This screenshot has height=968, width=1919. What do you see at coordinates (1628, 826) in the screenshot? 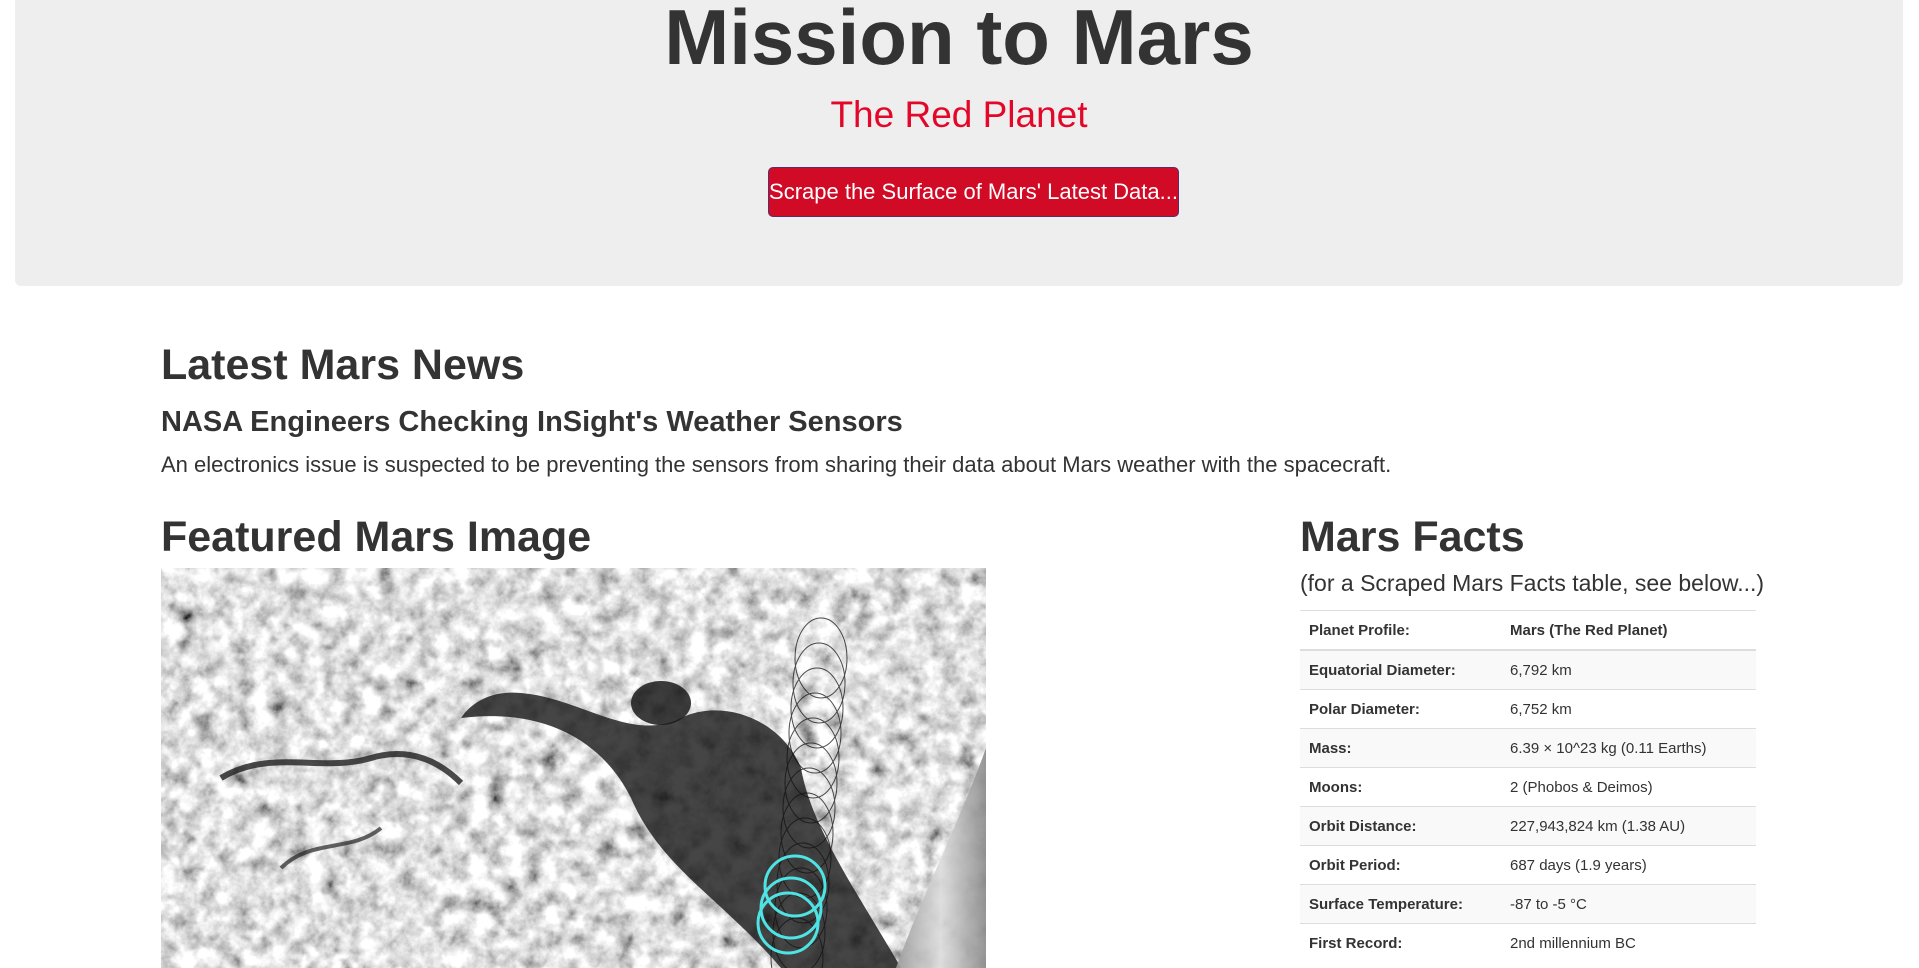
I see `fact-value: 227,943,824 km (1.38 AU)` at bounding box center [1628, 826].